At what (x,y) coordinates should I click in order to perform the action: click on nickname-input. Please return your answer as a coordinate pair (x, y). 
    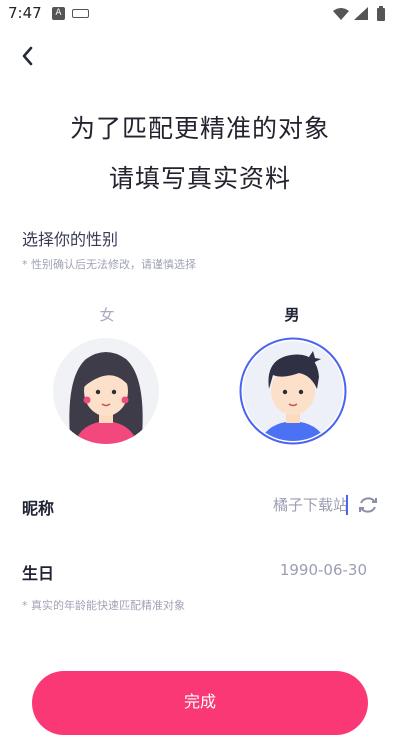
    Looking at the image, I should click on (278, 505).